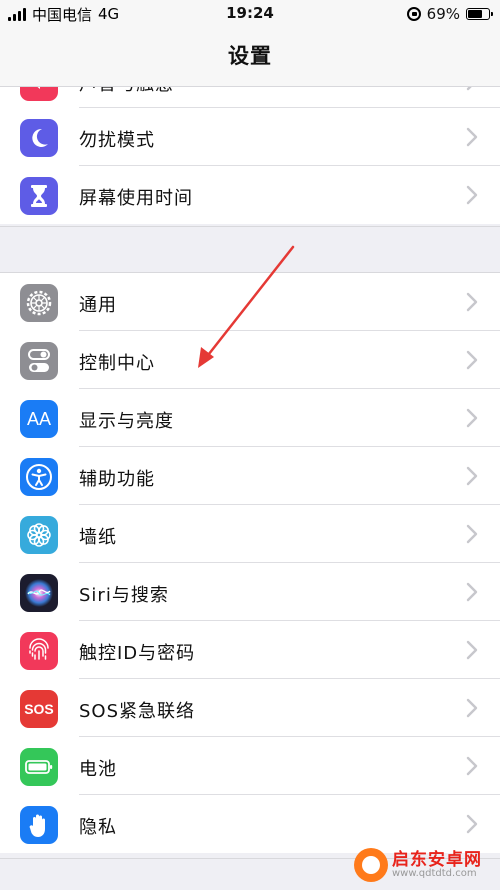 The height and width of the screenshot is (890, 500). Describe the element at coordinates (39, 477) in the screenshot. I see `accessibility-icon` at that location.